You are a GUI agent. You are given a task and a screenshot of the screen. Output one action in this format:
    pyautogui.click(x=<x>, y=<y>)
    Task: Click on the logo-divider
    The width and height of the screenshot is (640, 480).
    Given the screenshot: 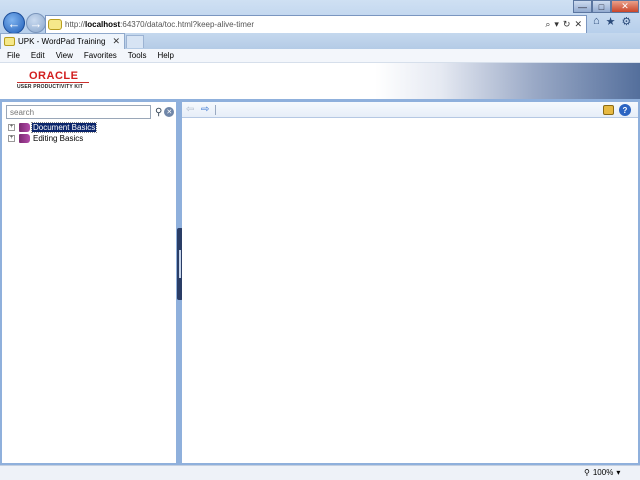 What is the action you would take?
    pyautogui.click(x=53, y=82)
    